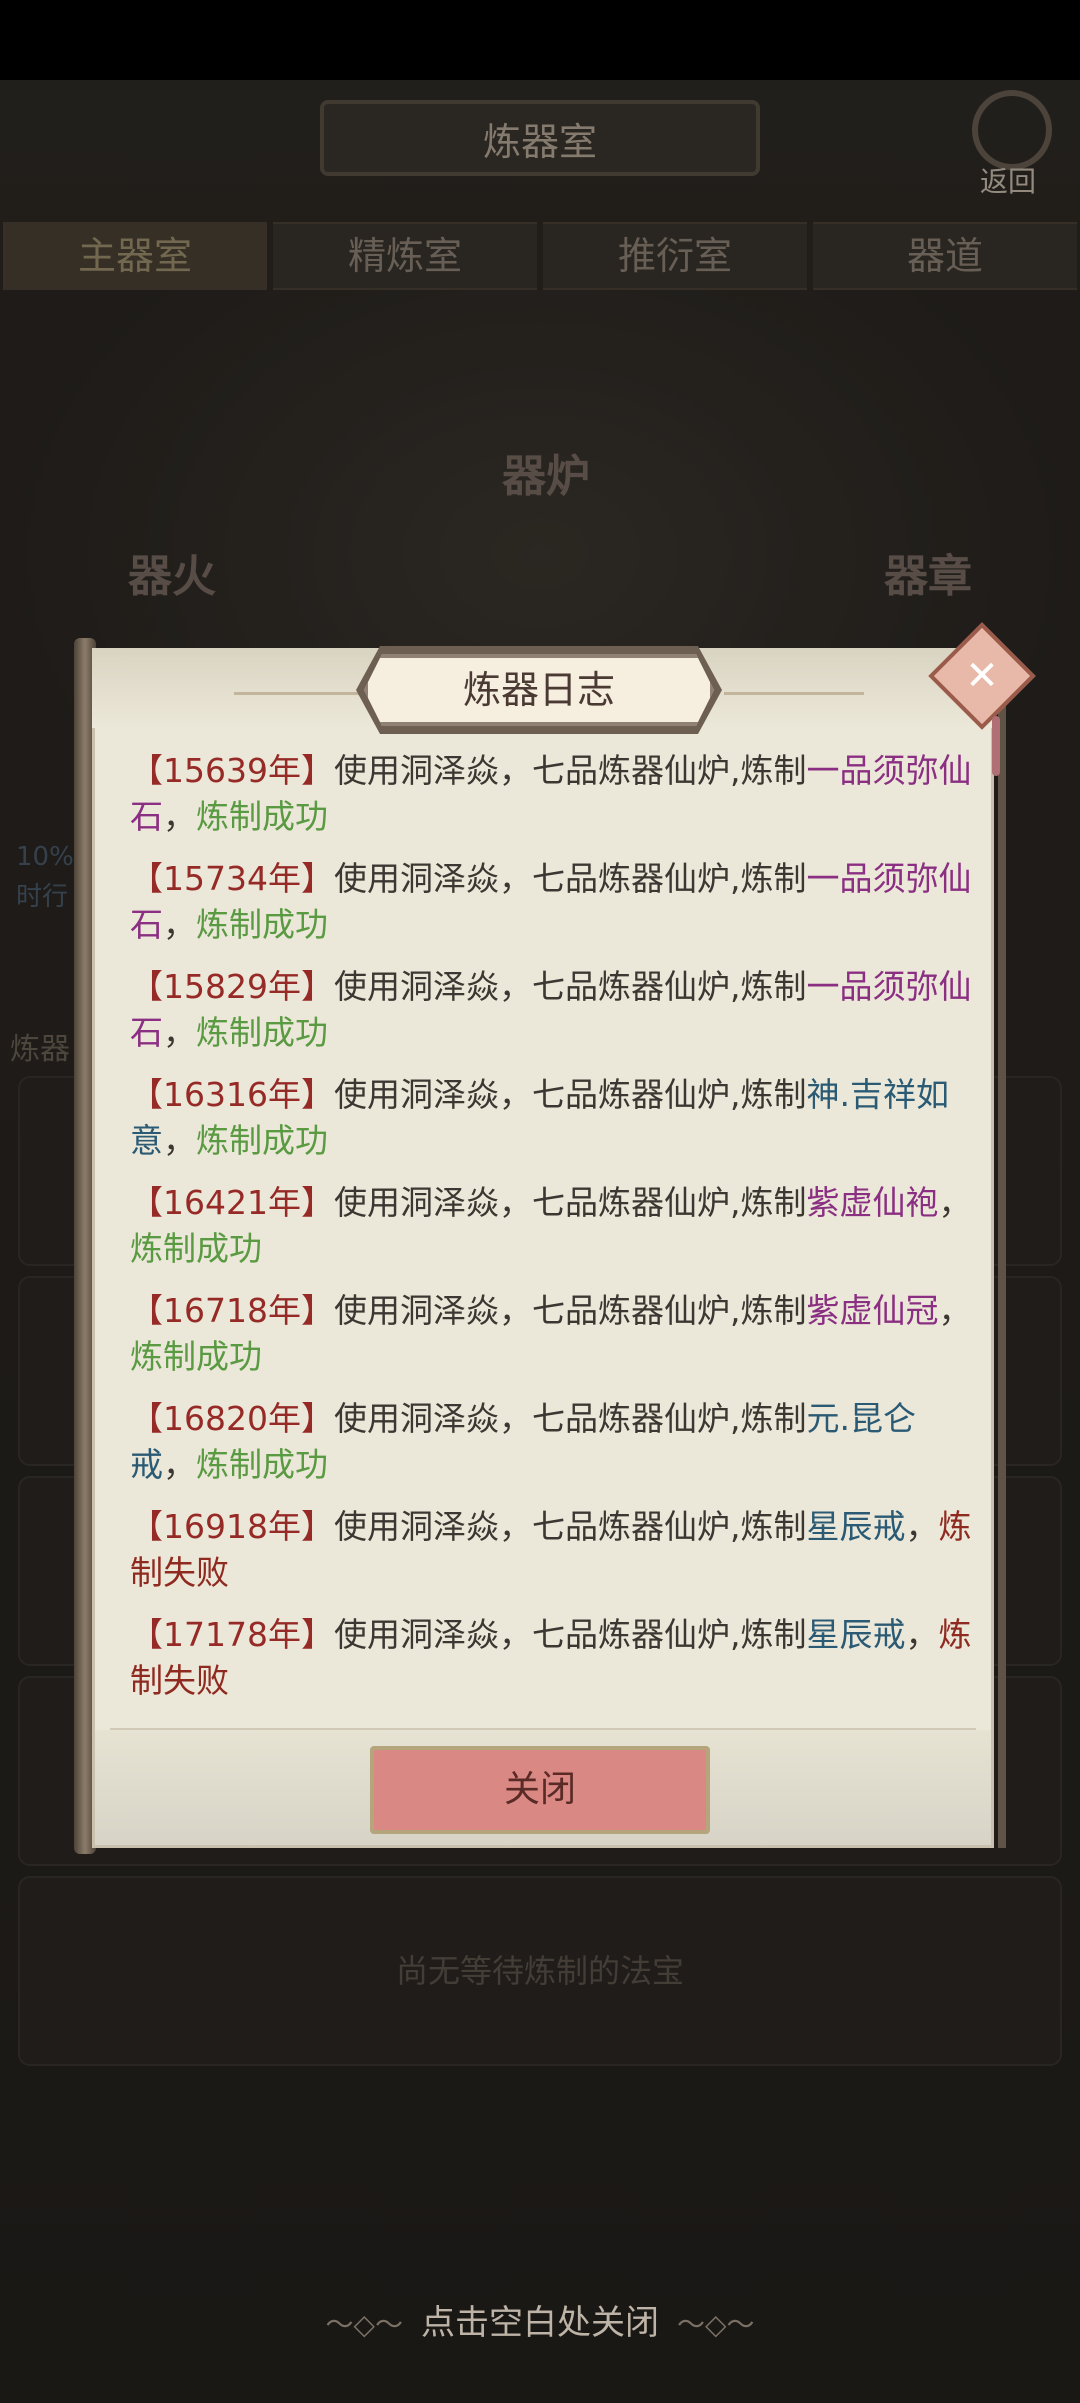 The image size is (1080, 2403). Describe the element at coordinates (364, 2324) in the screenshot. I see `ornament-left-icon: 〜◇〜` at that location.